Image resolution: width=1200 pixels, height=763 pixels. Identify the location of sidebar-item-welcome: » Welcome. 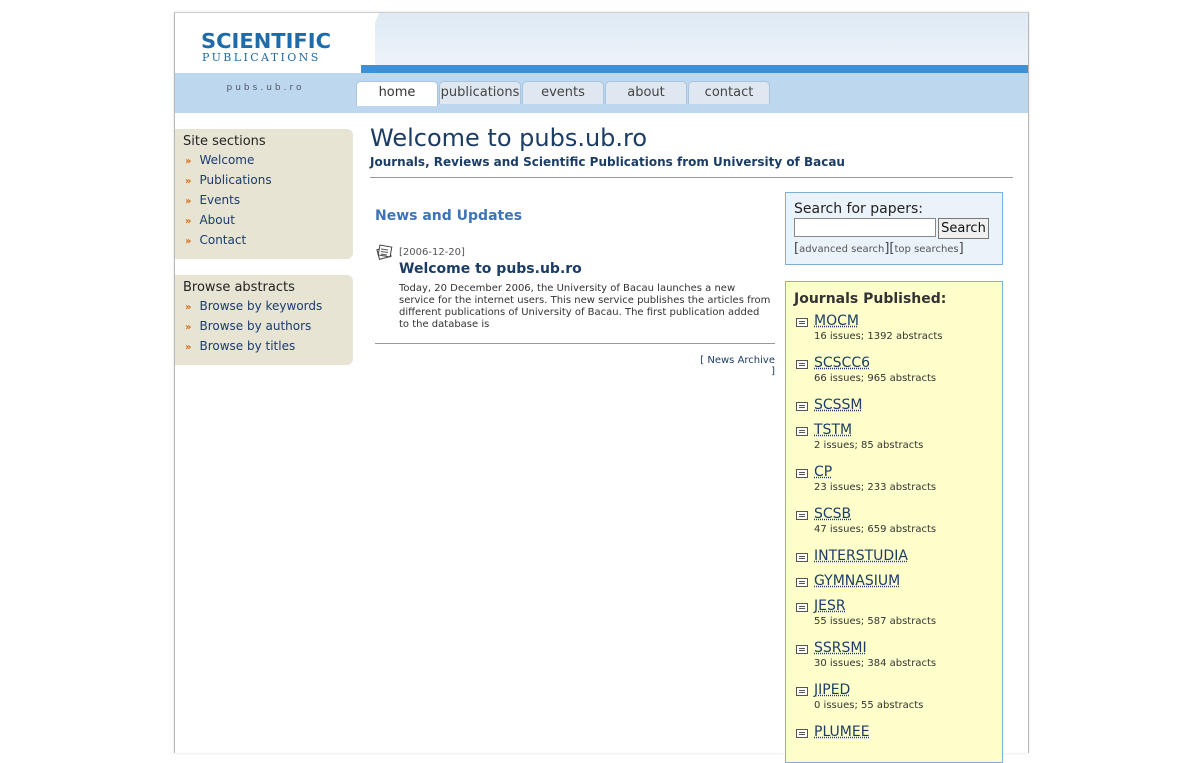
(264, 161).